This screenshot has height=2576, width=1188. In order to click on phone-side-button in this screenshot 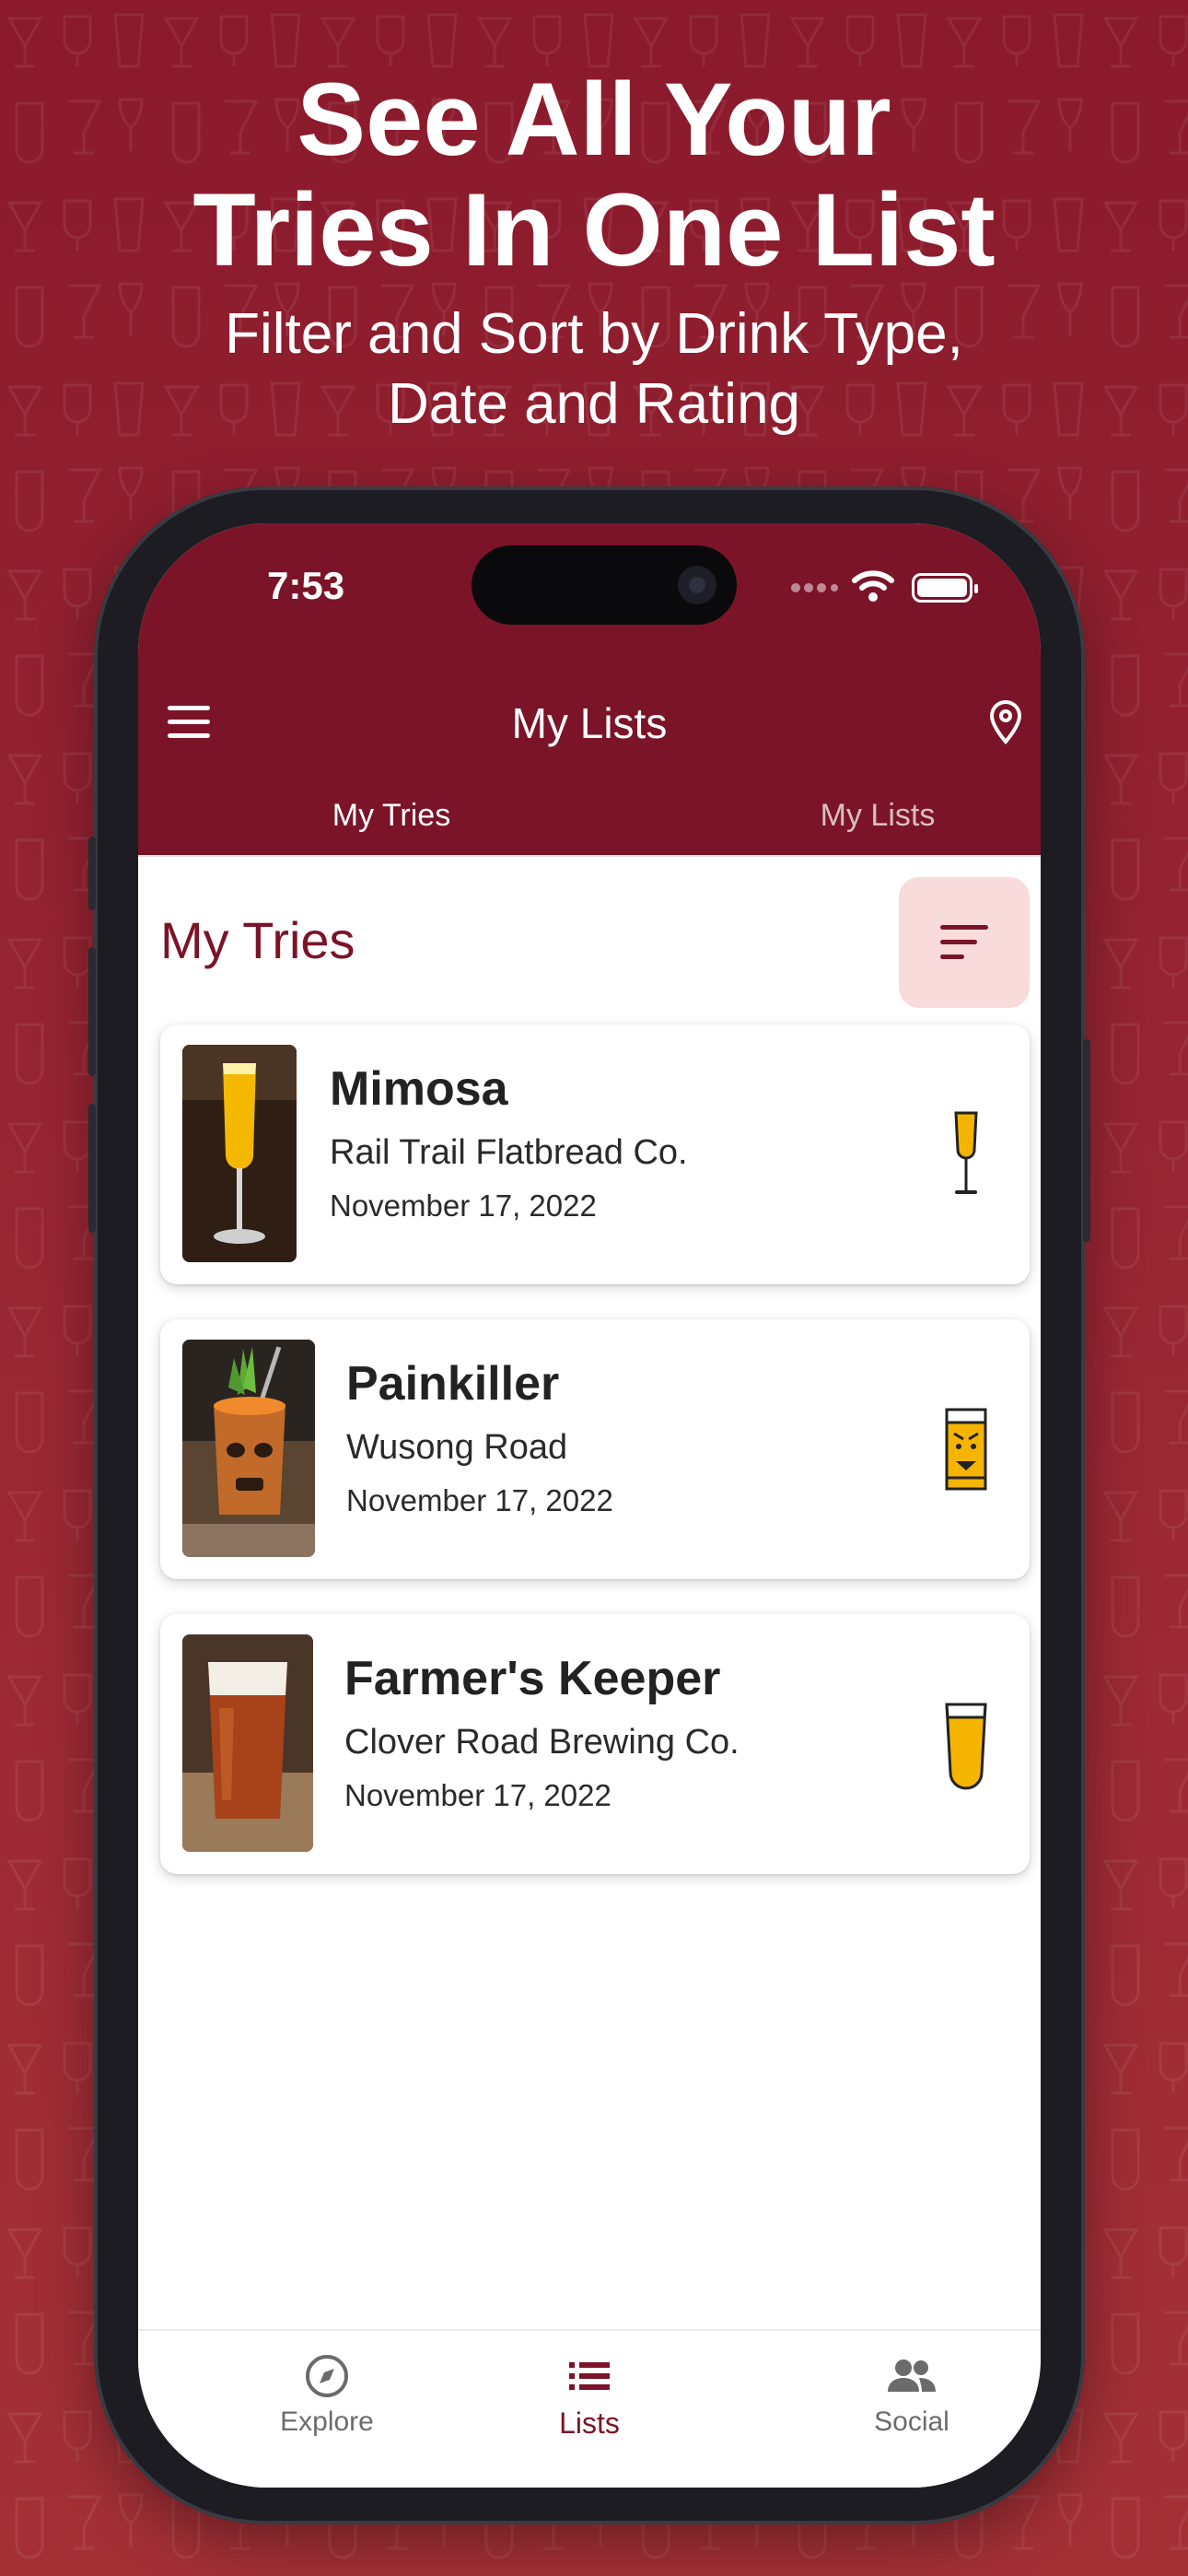, I will do `click(92, 873)`.